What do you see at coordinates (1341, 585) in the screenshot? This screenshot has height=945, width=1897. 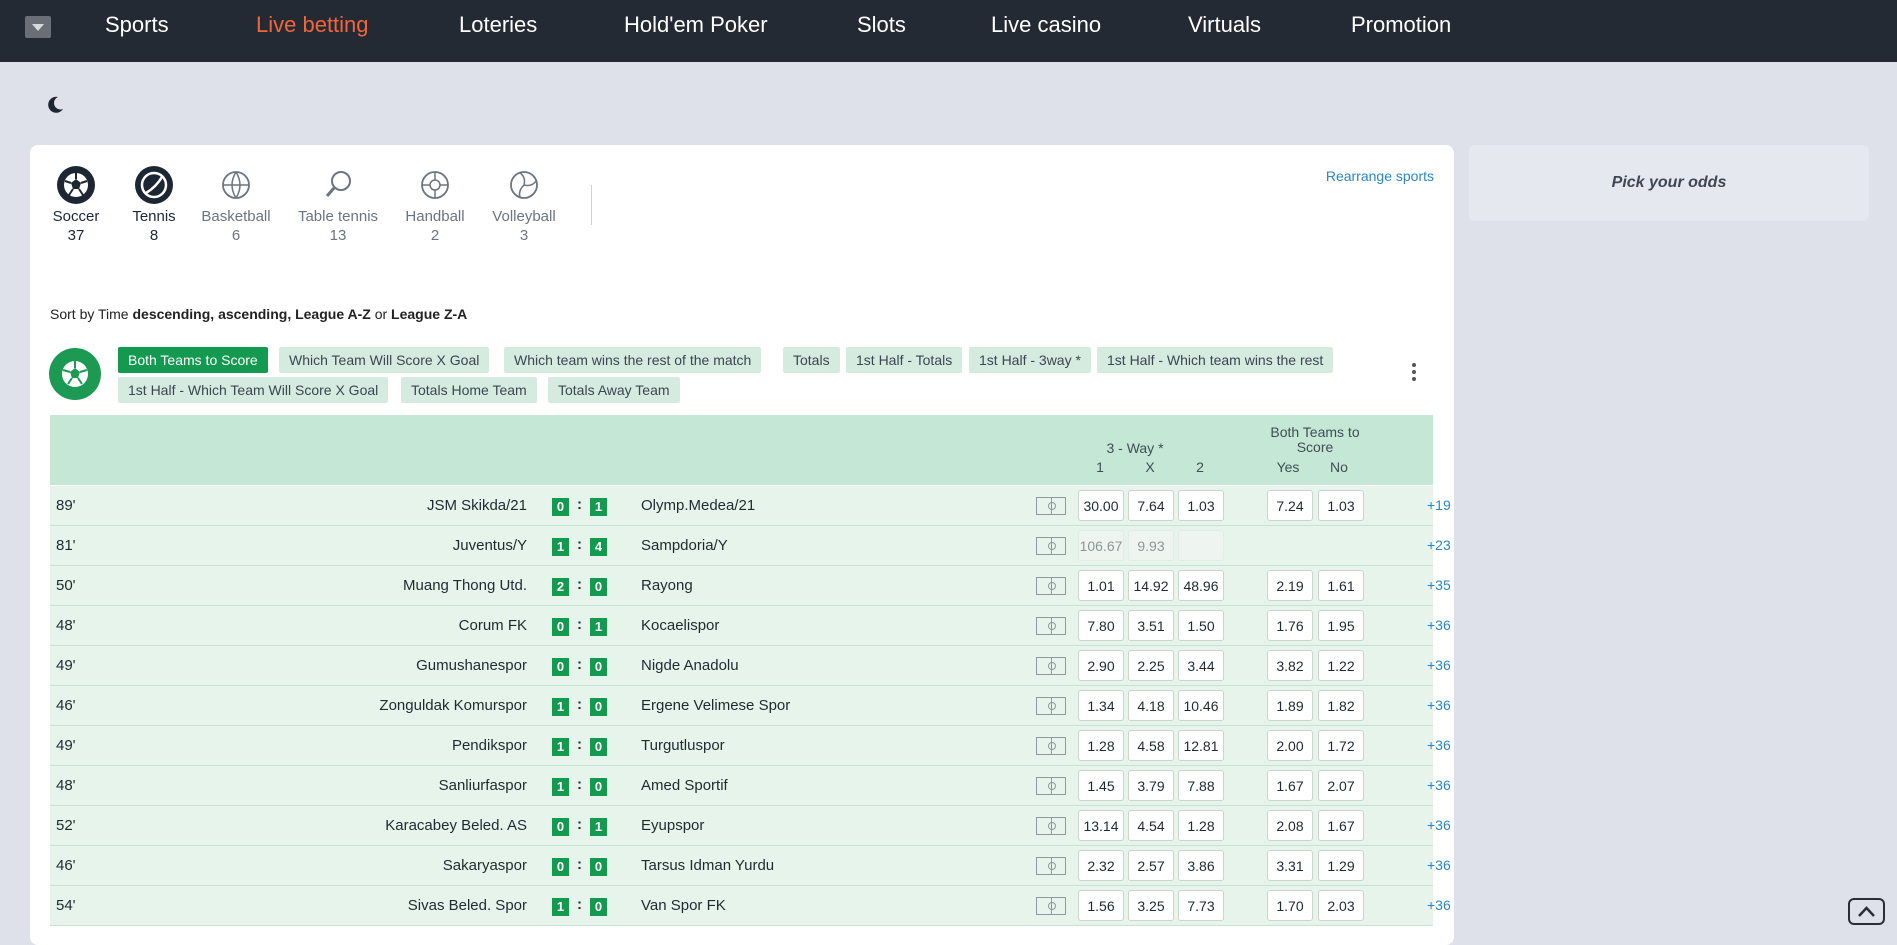 I see `odd-btts-no: 1.61` at bounding box center [1341, 585].